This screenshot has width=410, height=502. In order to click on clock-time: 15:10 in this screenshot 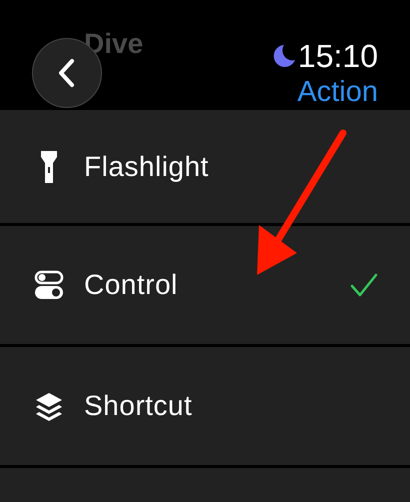, I will do `click(338, 56)`.